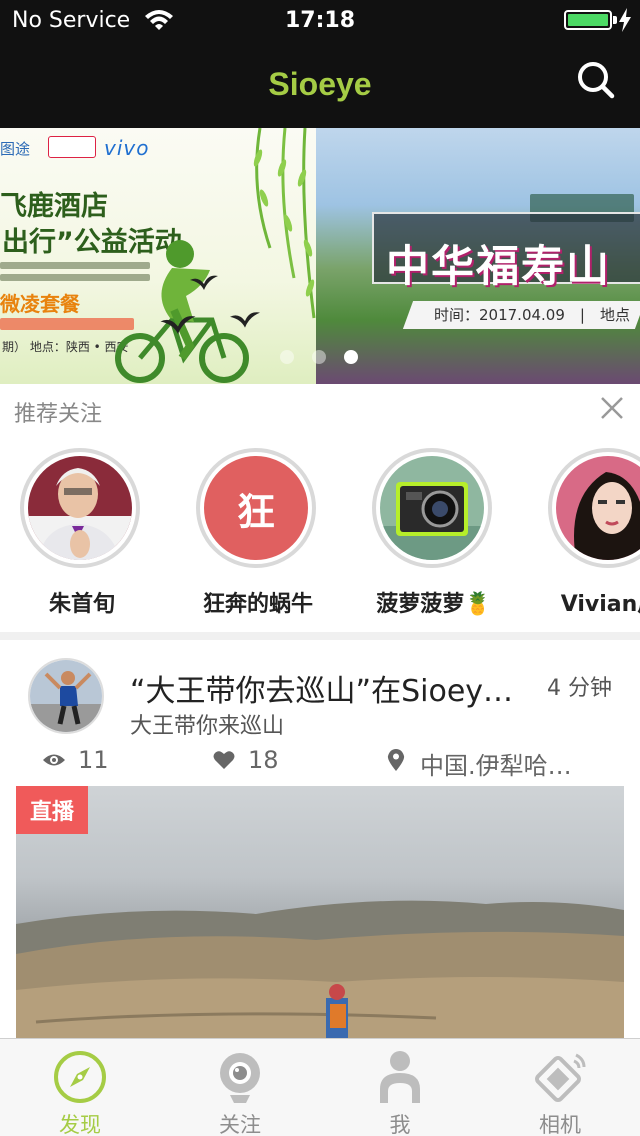  What do you see at coordinates (58, 414) in the screenshot?
I see `recommend-title: 推荐关注` at bounding box center [58, 414].